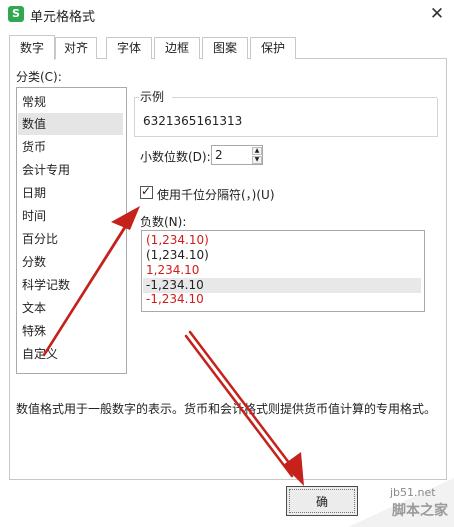 The width and height of the screenshot is (454, 527). What do you see at coordinates (85, 290) in the screenshot?
I see `annotation-arrow-up-line` at bounding box center [85, 290].